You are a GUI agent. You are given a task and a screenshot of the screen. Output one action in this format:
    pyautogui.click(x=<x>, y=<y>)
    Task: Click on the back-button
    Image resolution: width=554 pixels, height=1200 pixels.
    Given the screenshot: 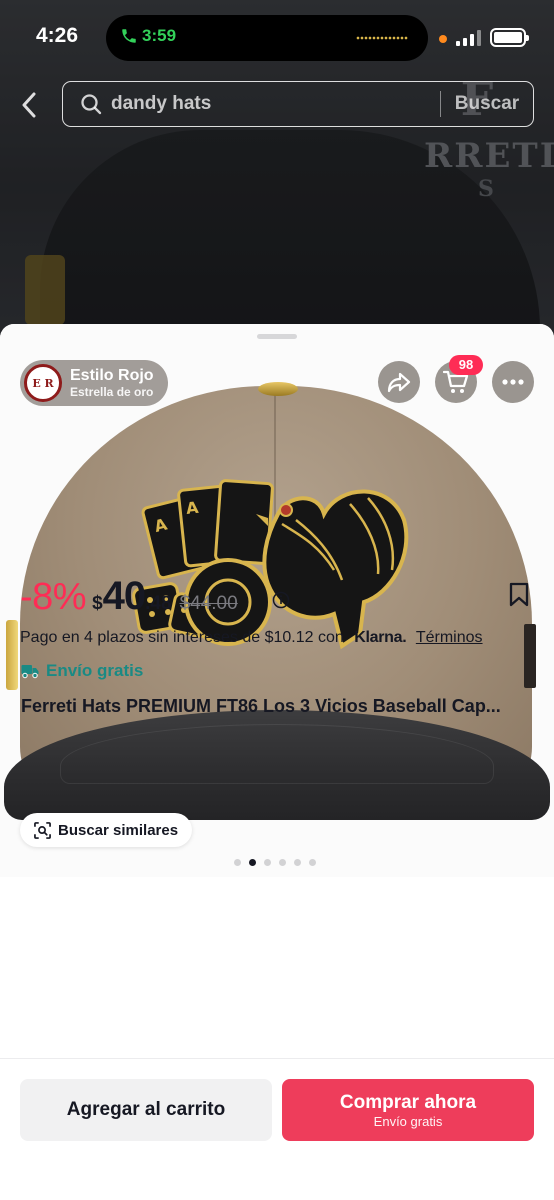 What is the action you would take?
    pyautogui.click(x=29, y=105)
    